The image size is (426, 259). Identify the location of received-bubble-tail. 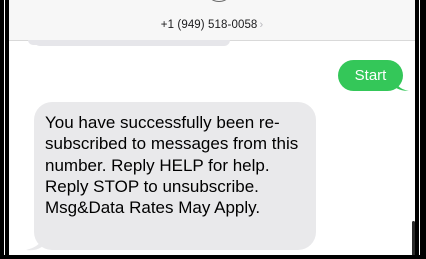
(35, 242).